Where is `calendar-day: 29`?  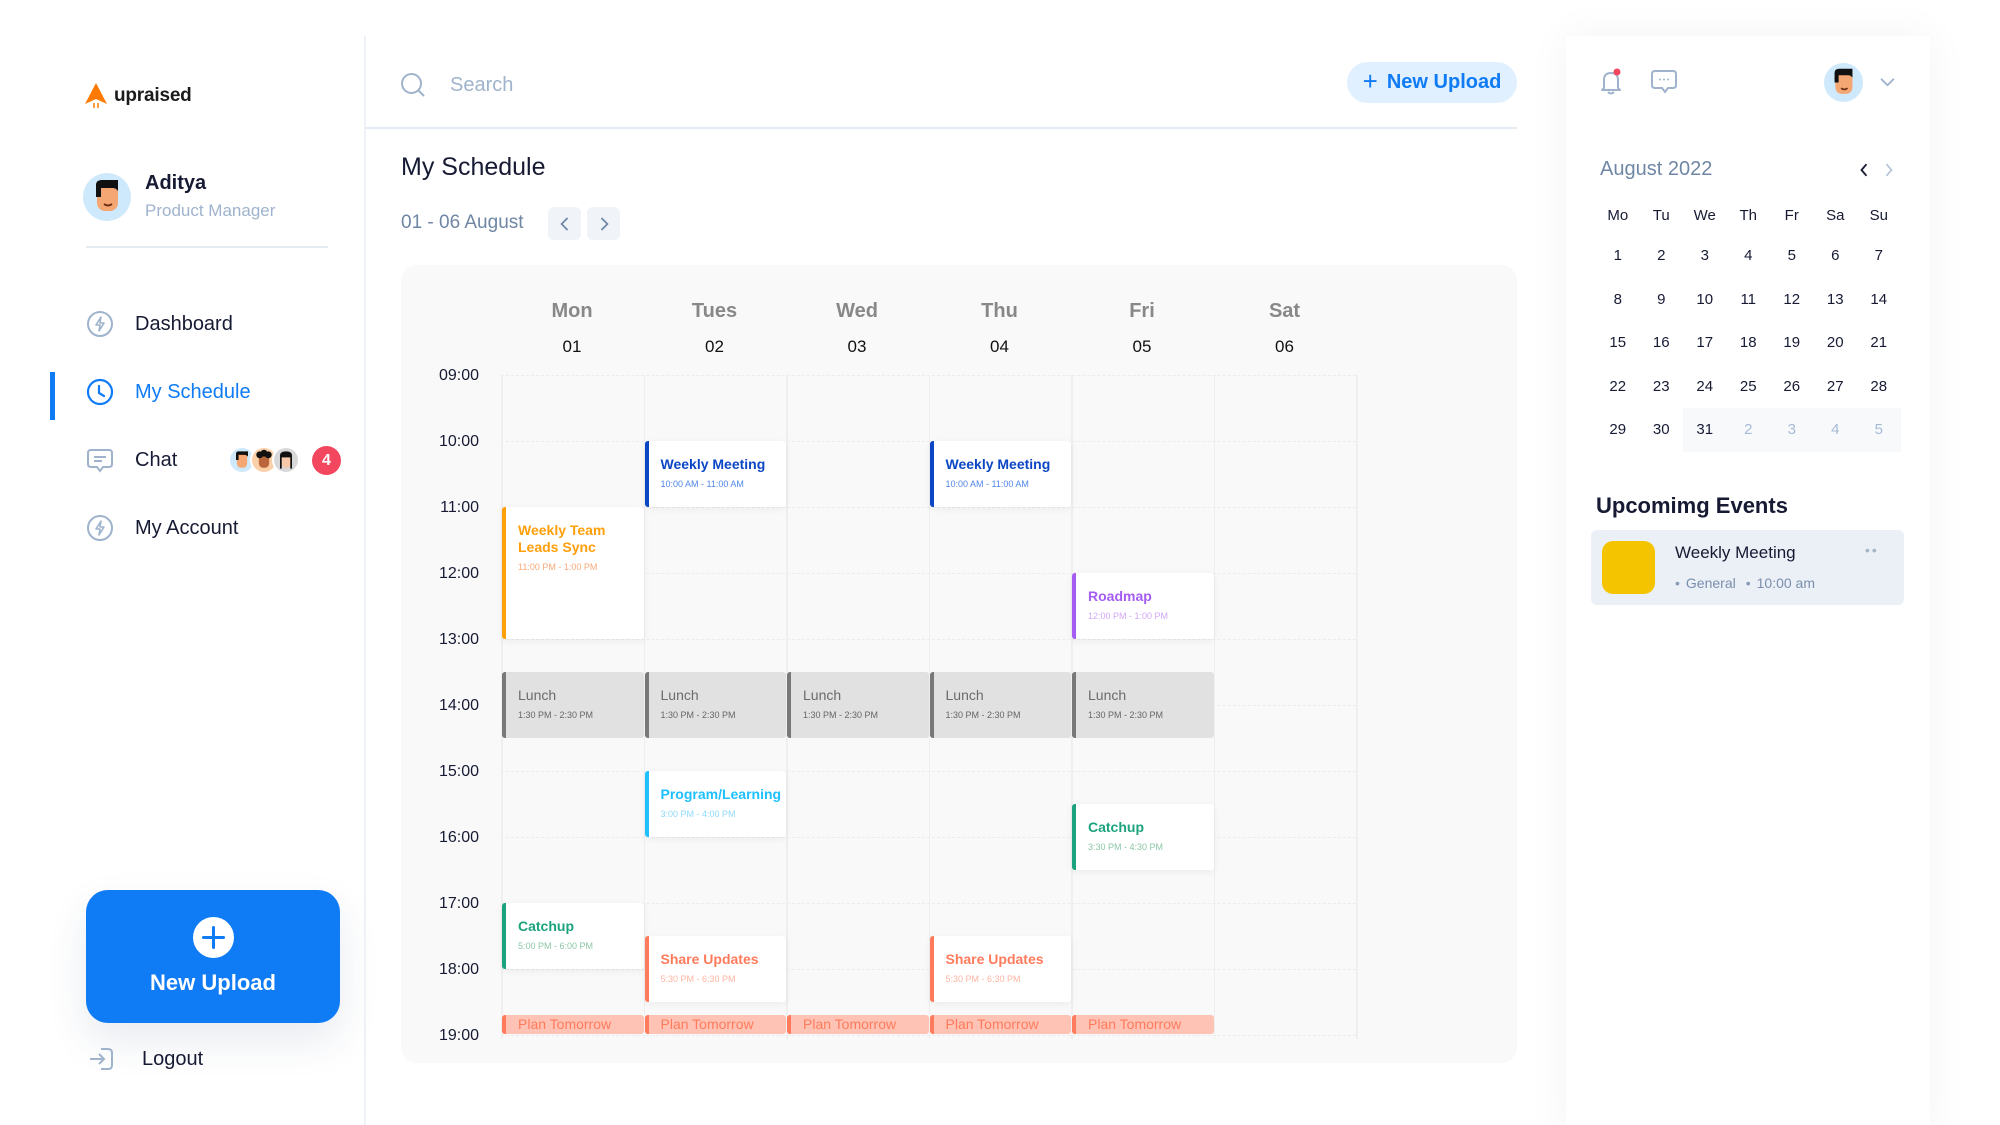
calendar-day: 29 is located at coordinates (1618, 430).